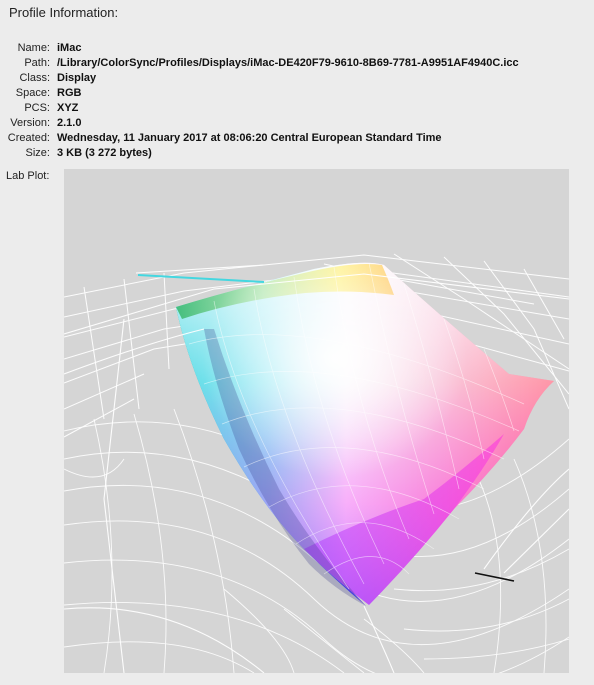 The image size is (594, 685). Describe the element at coordinates (30, 123) in the screenshot. I see `info-label: Version:` at that location.